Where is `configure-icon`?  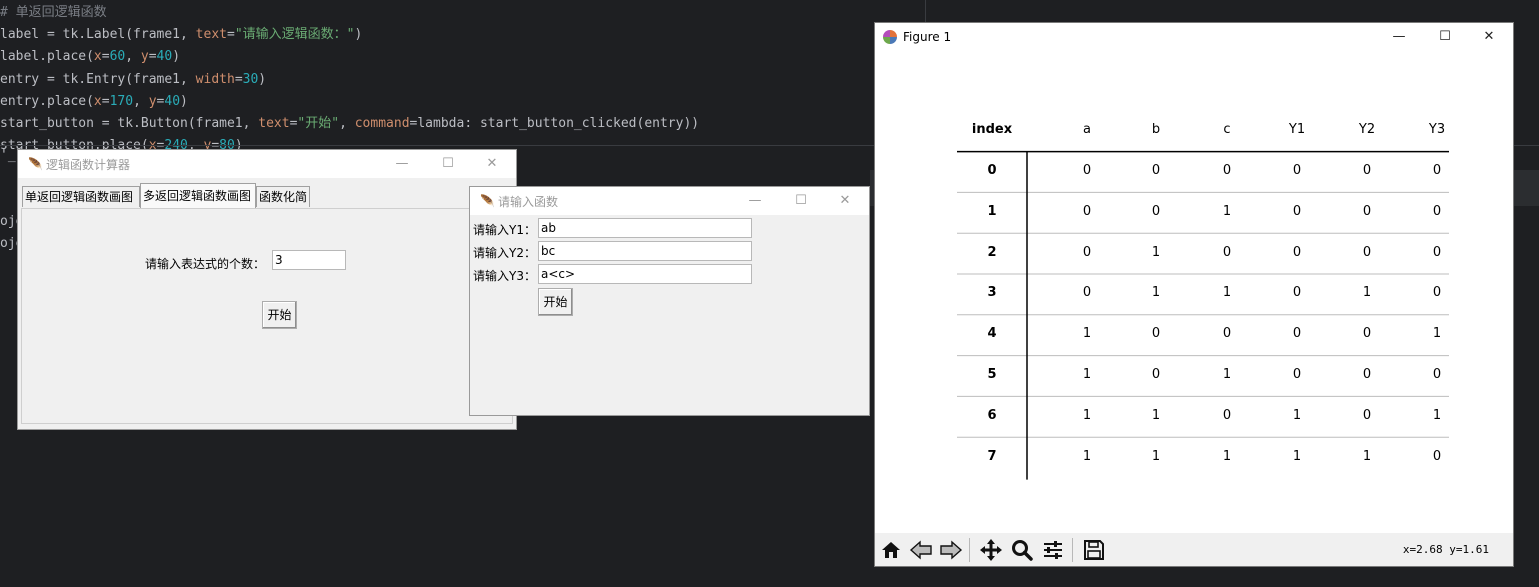 configure-icon is located at coordinates (1053, 550).